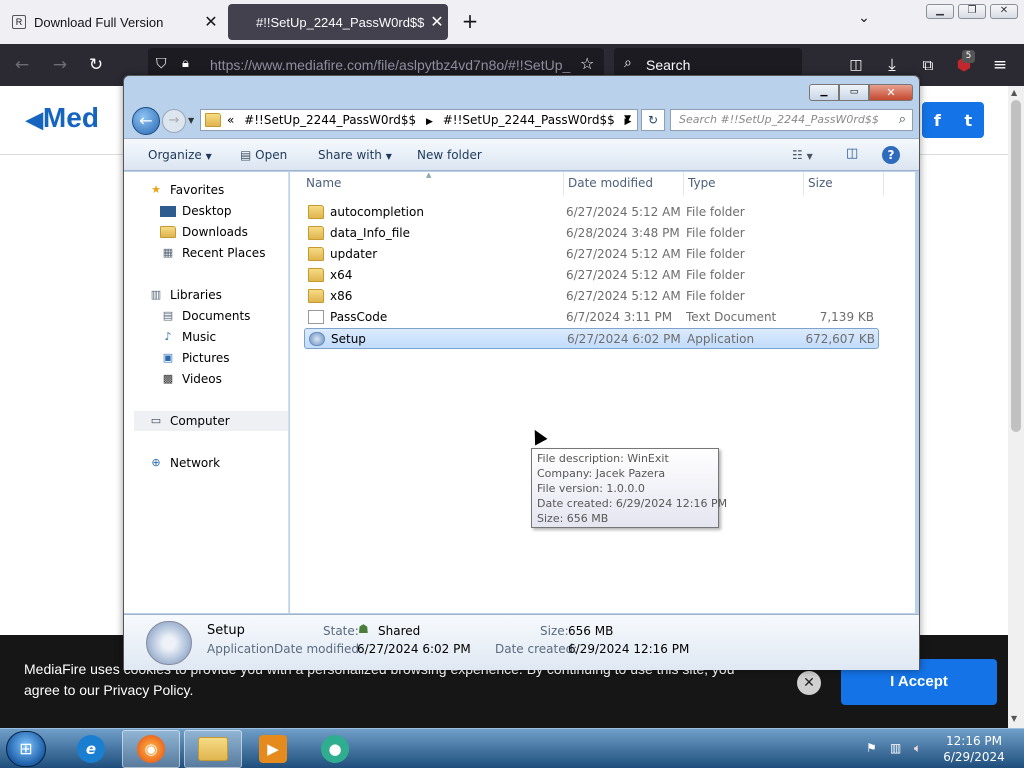  I want to click on nav-favorites: ★ Favorites, so click(186, 190).